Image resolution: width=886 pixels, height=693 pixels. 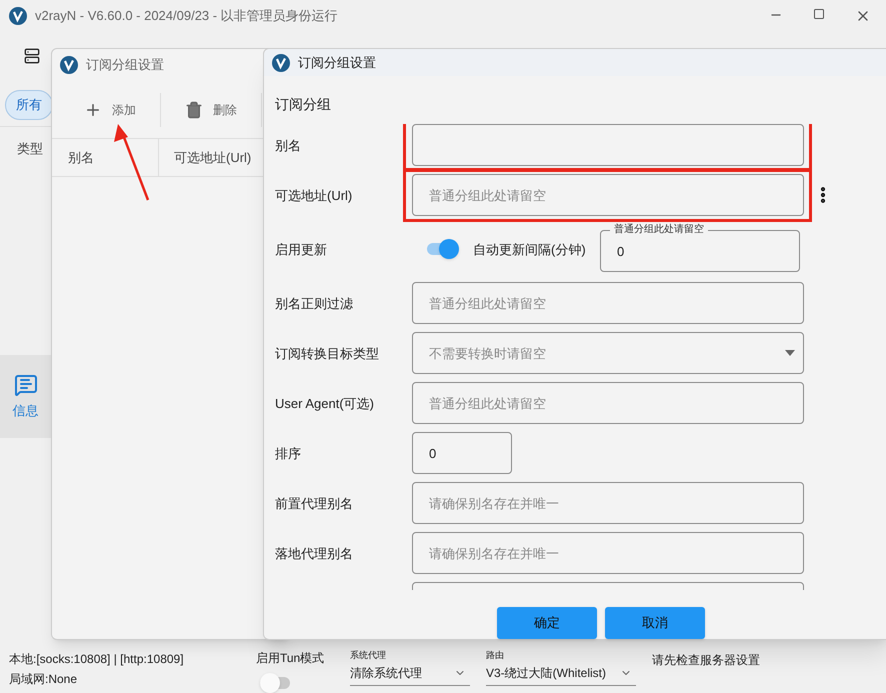 I want to click on maximize-icon, so click(x=819, y=14).